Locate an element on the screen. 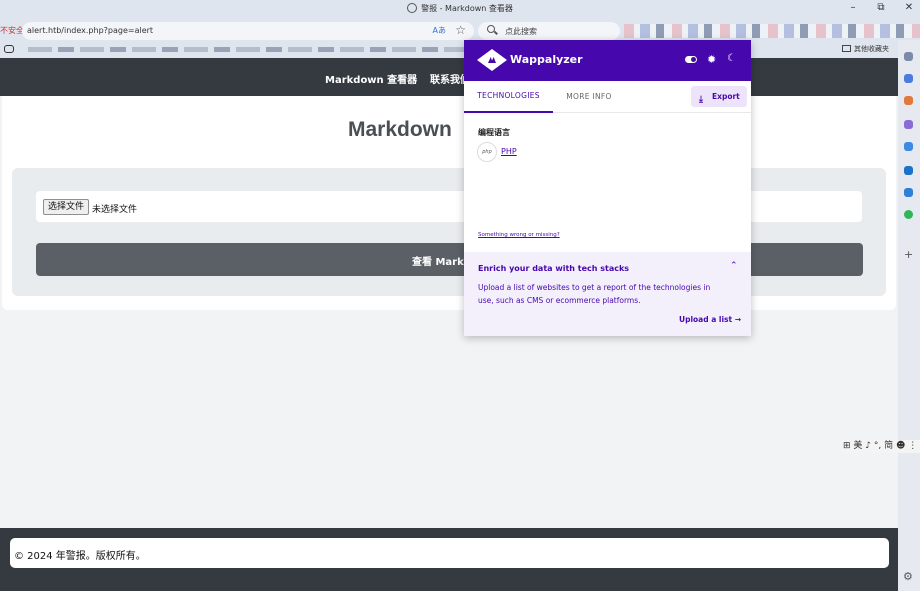 Image resolution: width=920 pixels, height=591 pixels. upload-list-link: Upload a list → is located at coordinates (710, 319).